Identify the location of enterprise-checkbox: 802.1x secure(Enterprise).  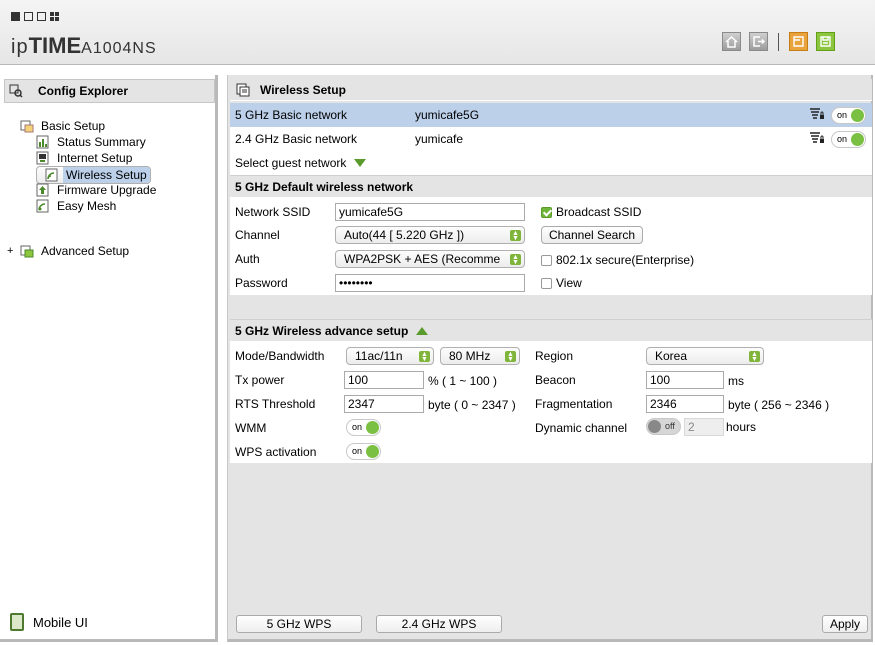
(617, 260).